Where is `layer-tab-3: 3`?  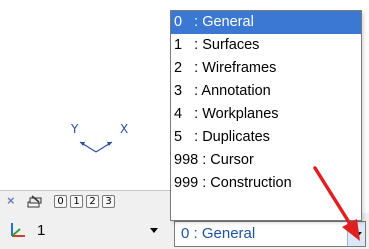
layer-tab-3: 3 is located at coordinates (108, 201).